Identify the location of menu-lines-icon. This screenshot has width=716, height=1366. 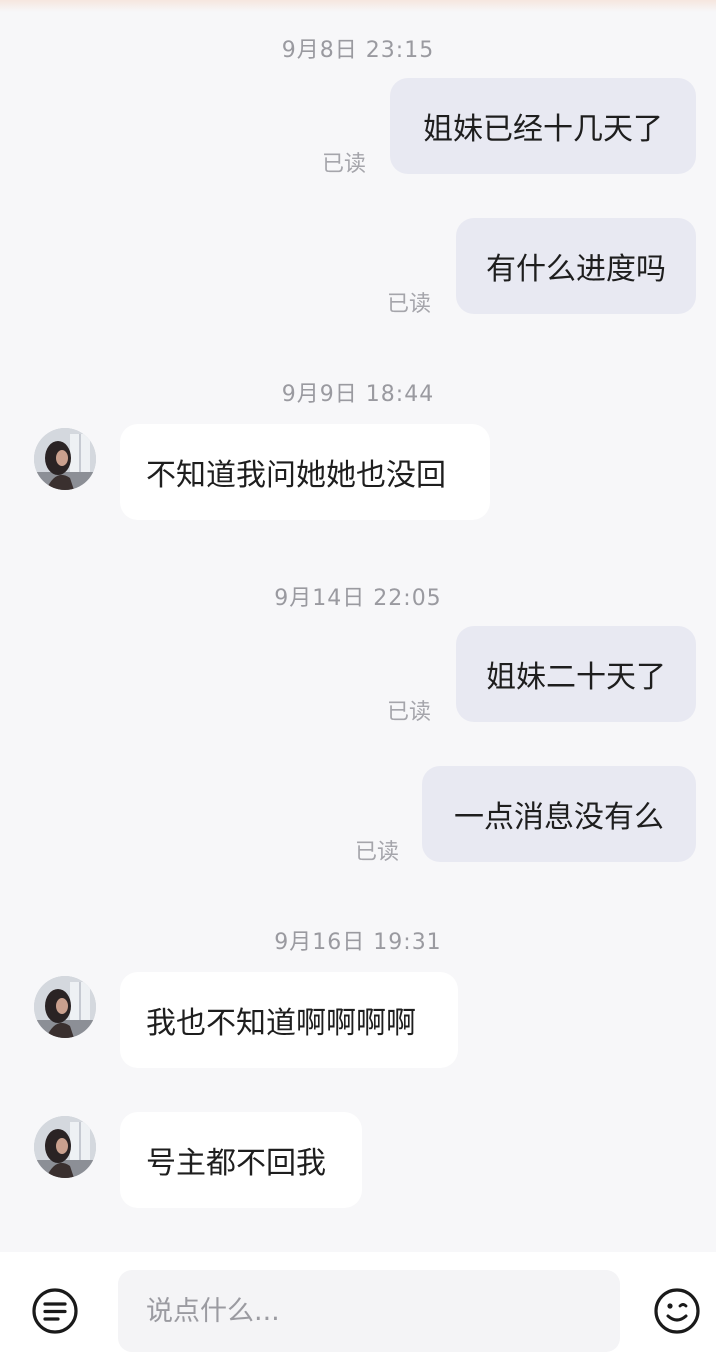
(55, 1311).